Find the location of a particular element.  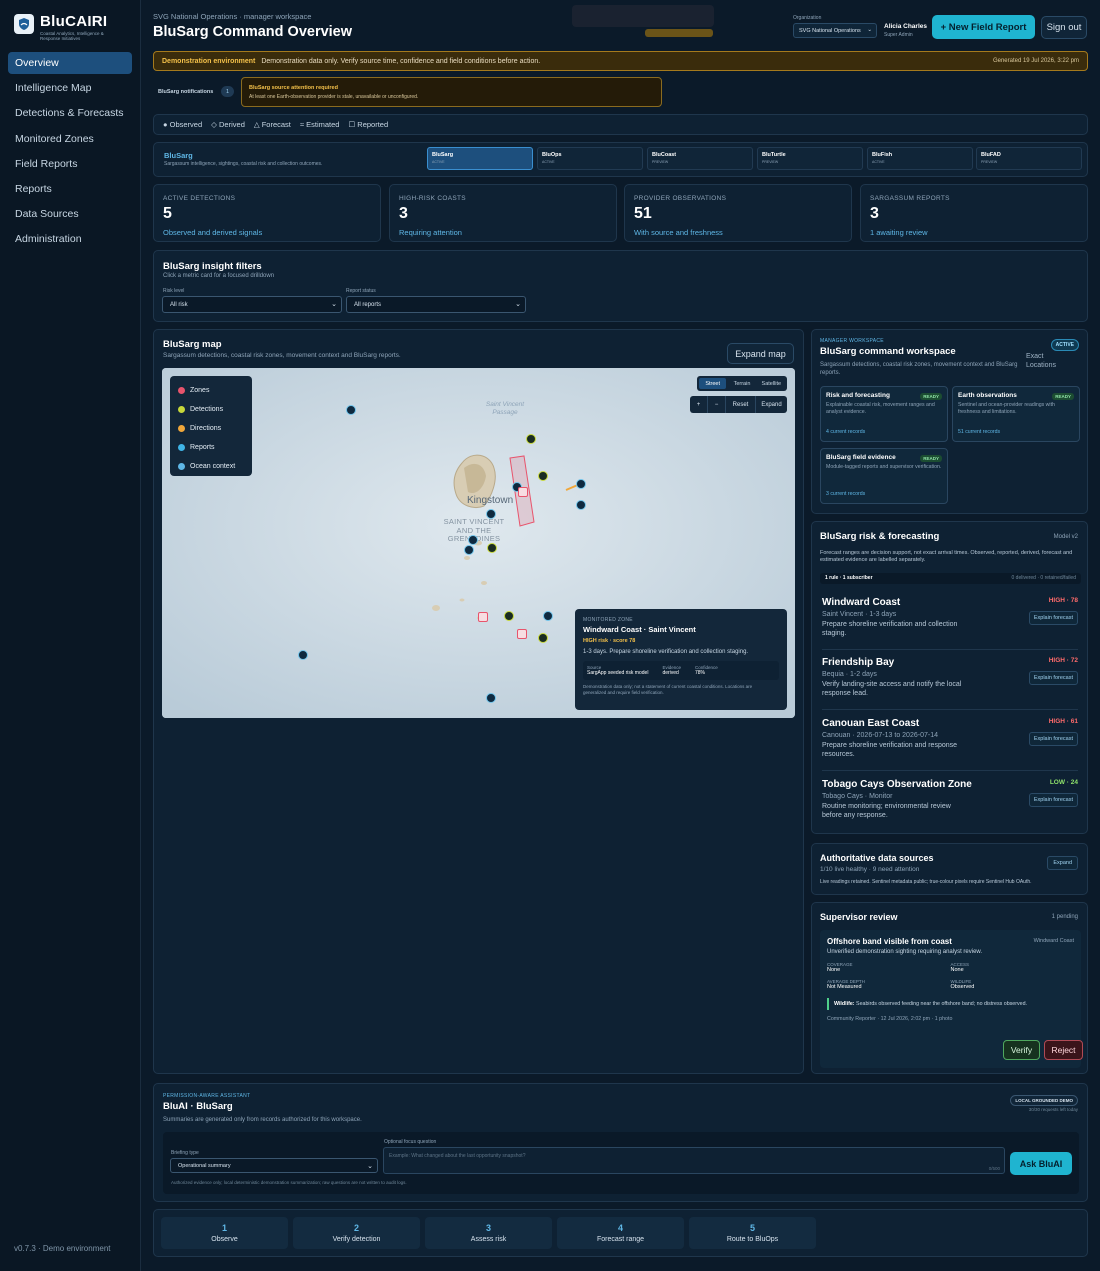

step-verify-detection: 2 Verify detection is located at coordinates (356, 1233).